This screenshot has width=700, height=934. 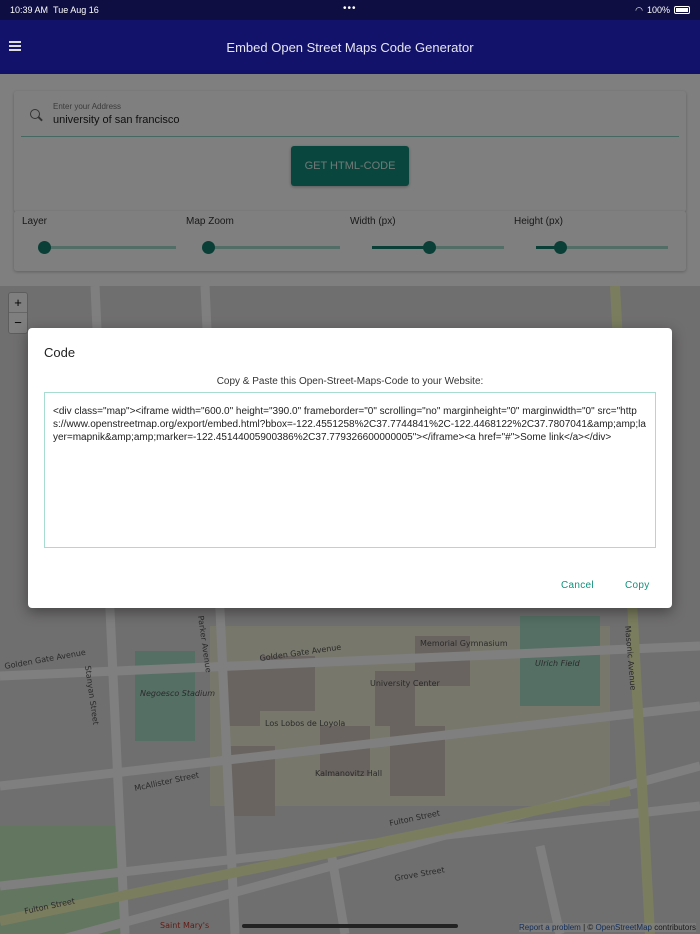 What do you see at coordinates (658, 10) in the screenshot?
I see `battery-percent: 100%` at bounding box center [658, 10].